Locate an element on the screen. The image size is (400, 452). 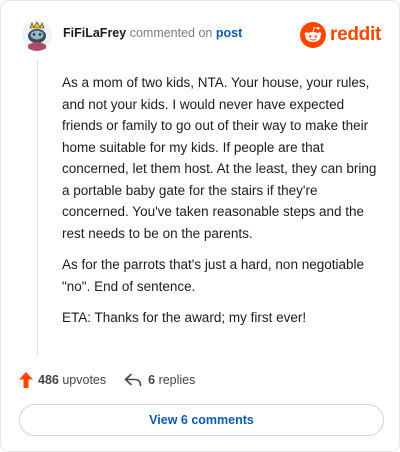
upvote-button: 486 upvotes is located at coordinates (62, 380).